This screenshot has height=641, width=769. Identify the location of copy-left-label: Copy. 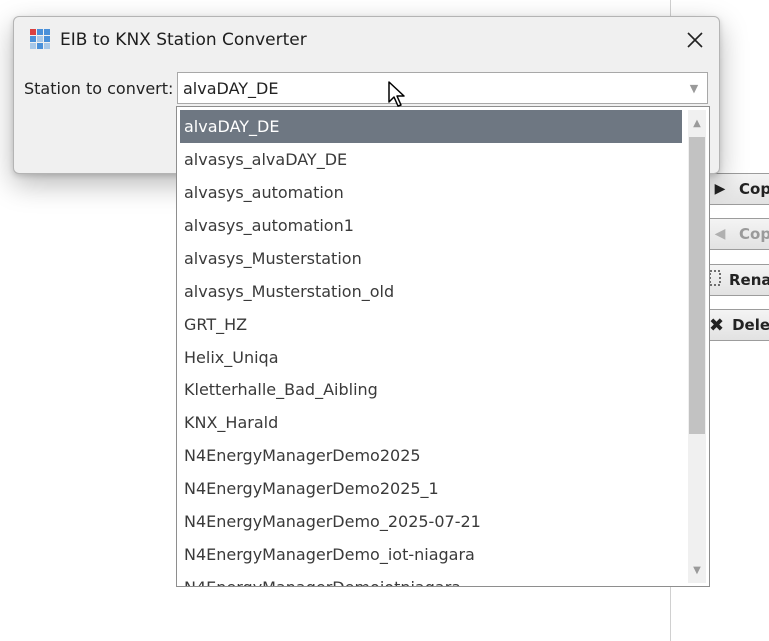
(754, 234).